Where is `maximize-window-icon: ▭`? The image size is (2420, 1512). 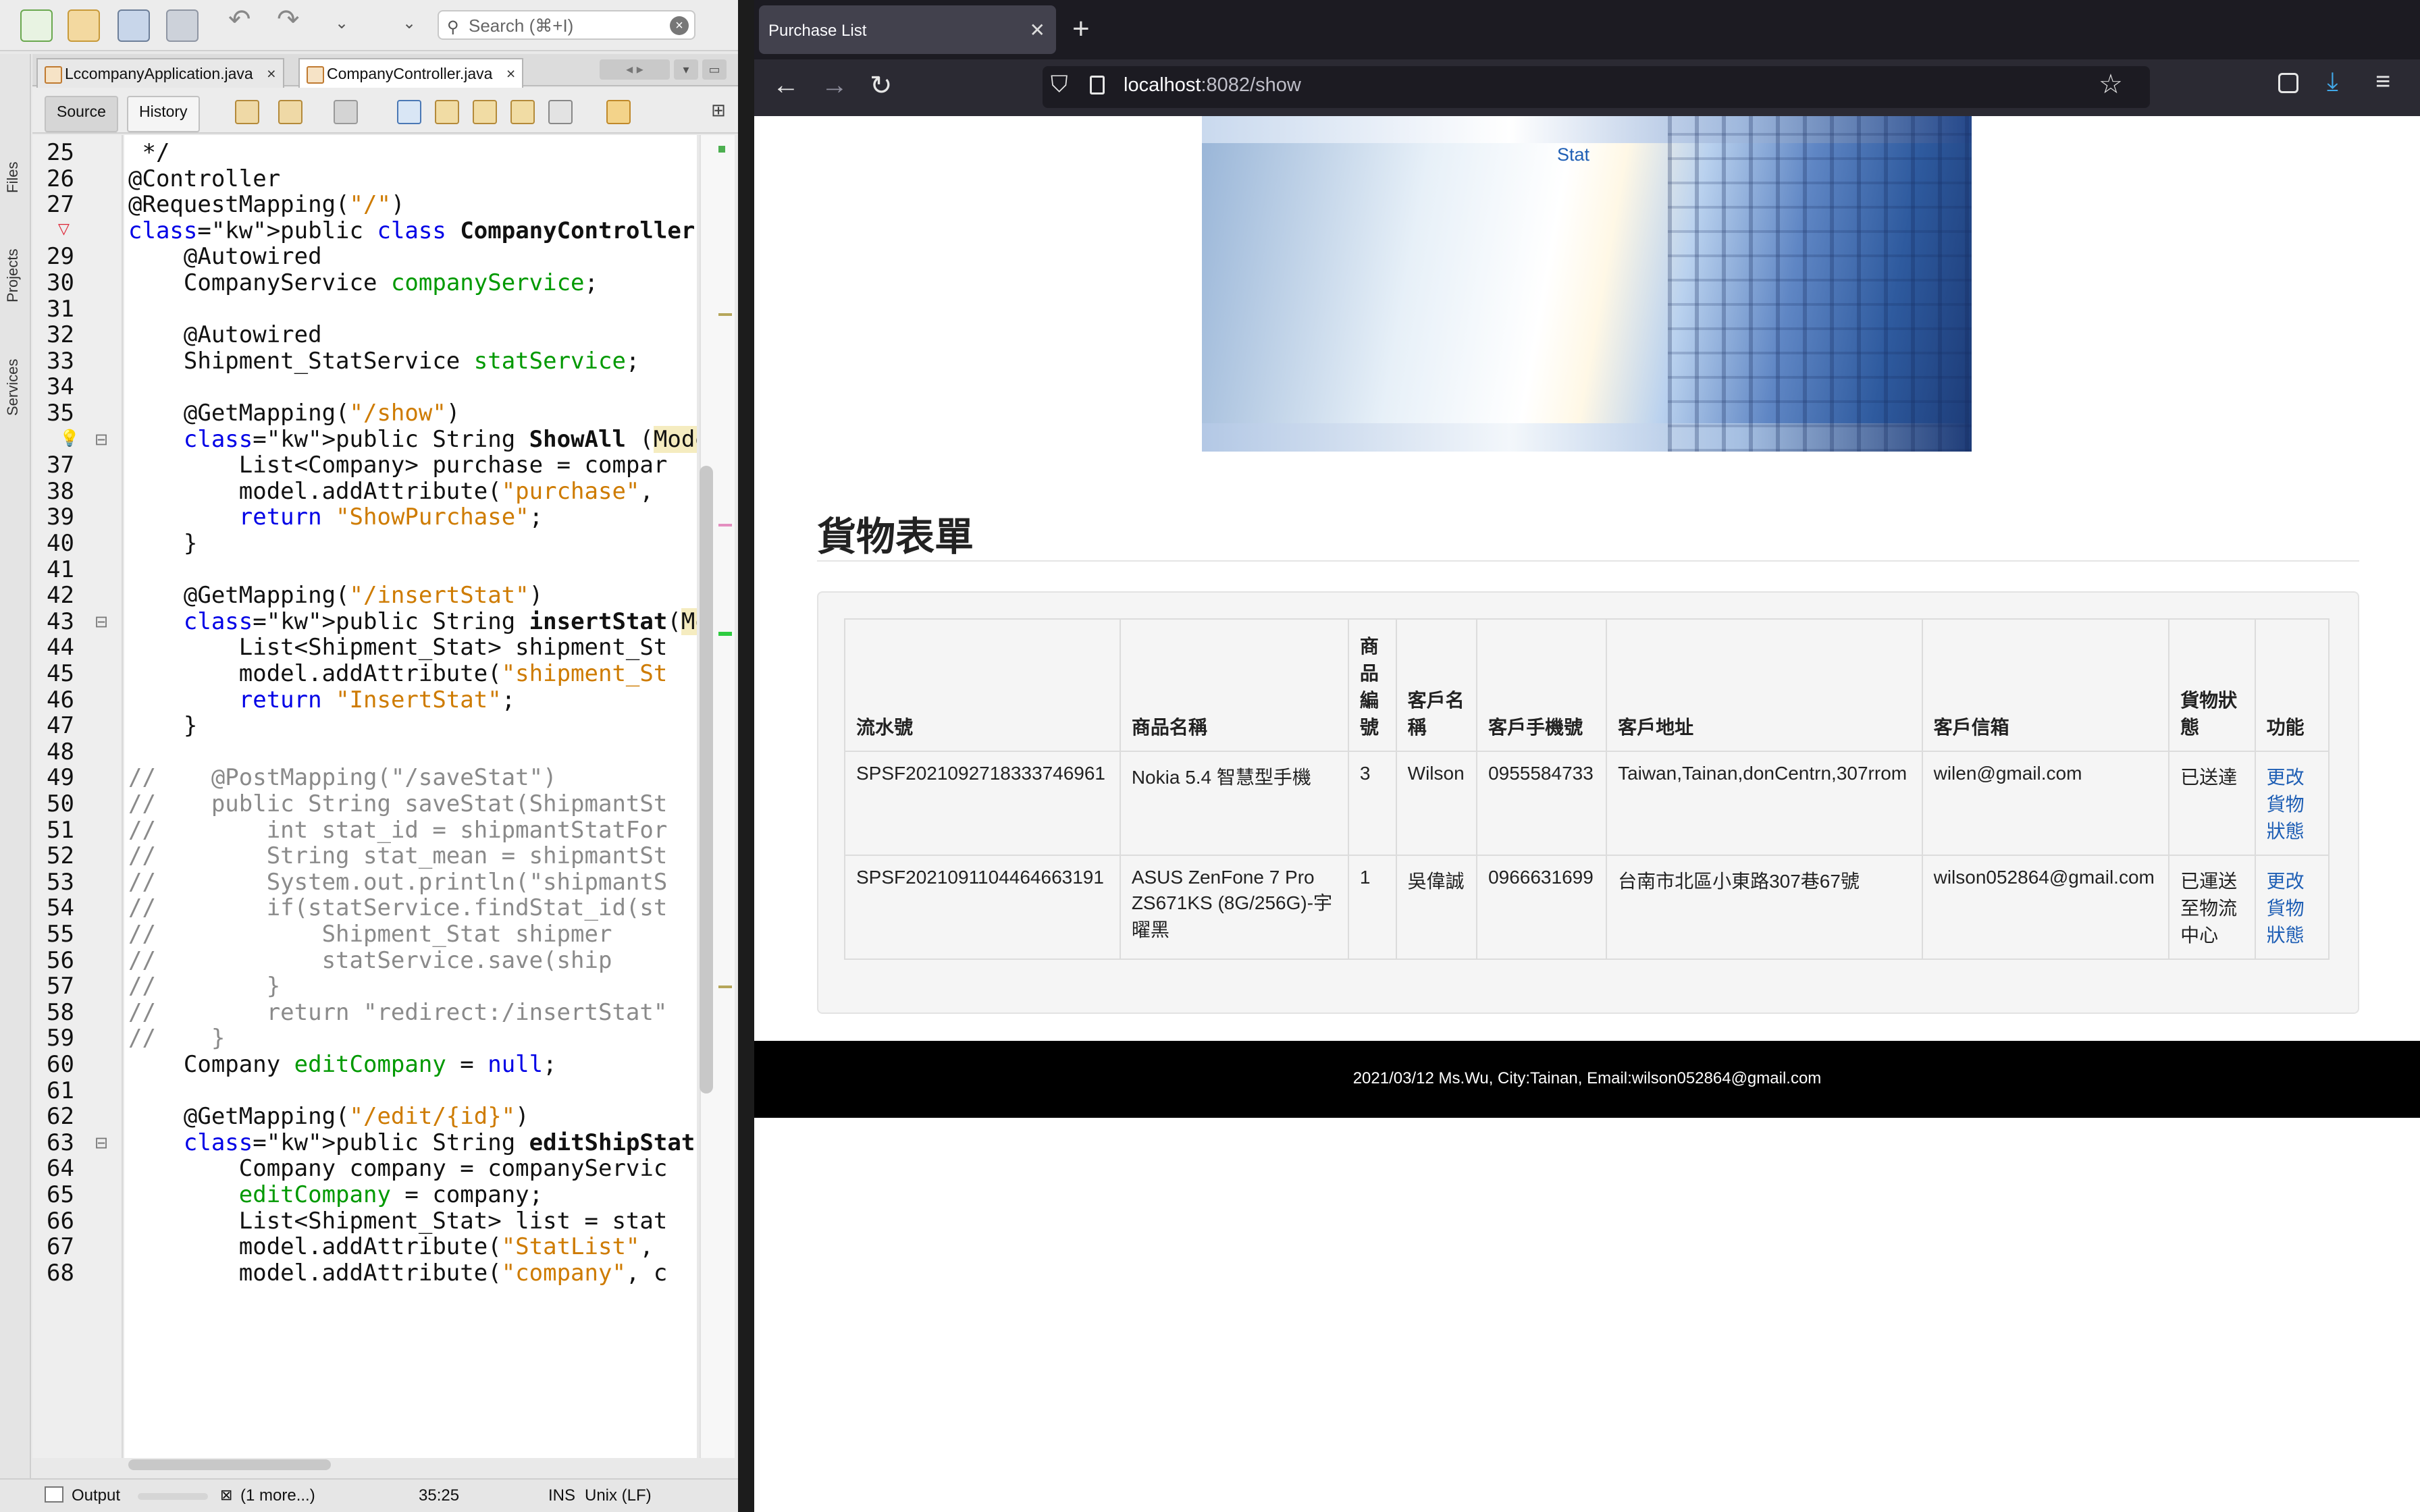
maximize-window-icon: ▭ is located at coordinates (714, 69).